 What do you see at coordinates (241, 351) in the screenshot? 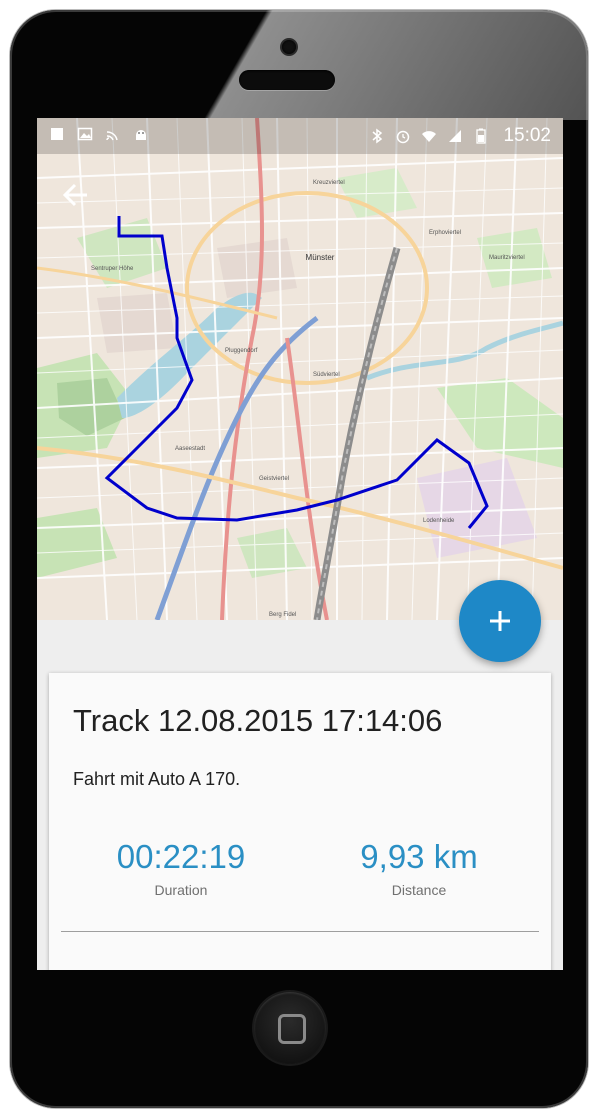
I see `map-label-pluggendorf: Pluggendorf` at bounding box center [241, 351].